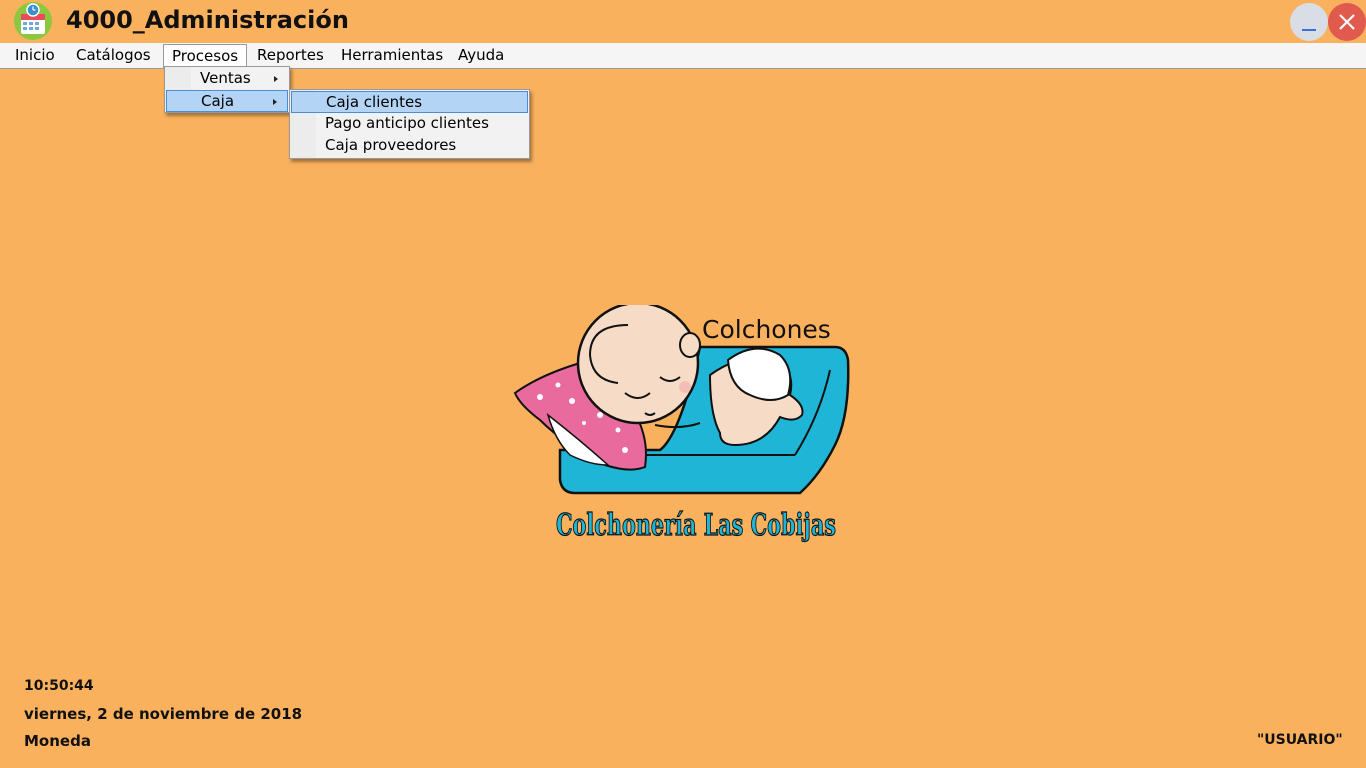 This screenshot has width=1366, height=768. I want to click on menu-item-pago-anticipo-label: Pago anticipo clientes, so click(407, 123).